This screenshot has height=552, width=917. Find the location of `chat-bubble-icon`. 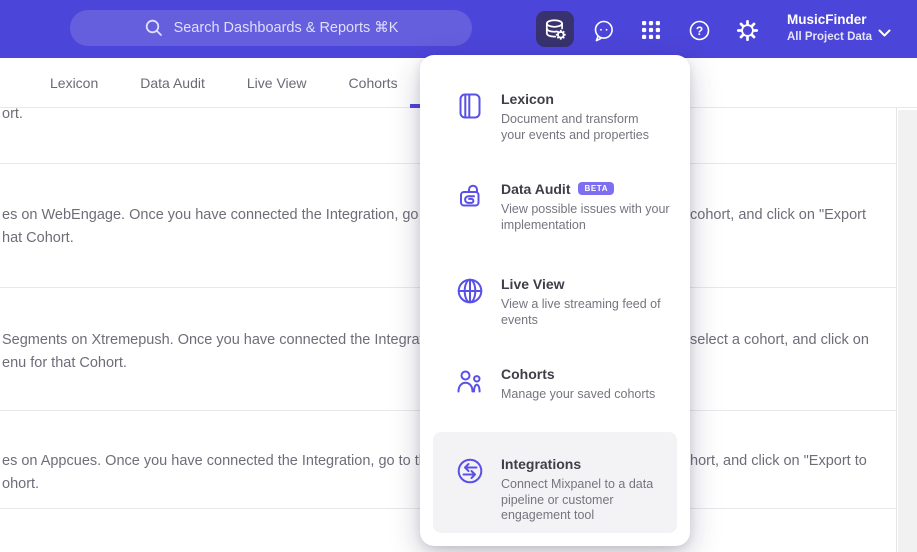

chat-bubble-icon is located at coordinates (603, 30).